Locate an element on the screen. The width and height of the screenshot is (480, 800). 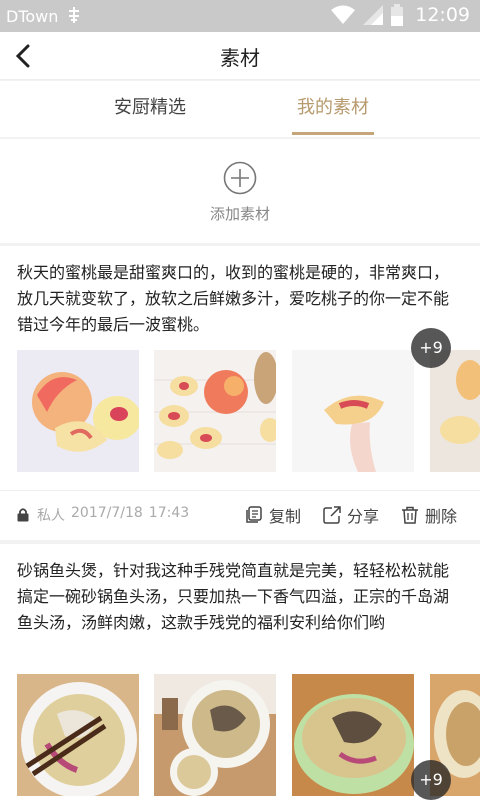
tab-bar: 安厨精选 我的素材 is located at coordinates (240, 109).